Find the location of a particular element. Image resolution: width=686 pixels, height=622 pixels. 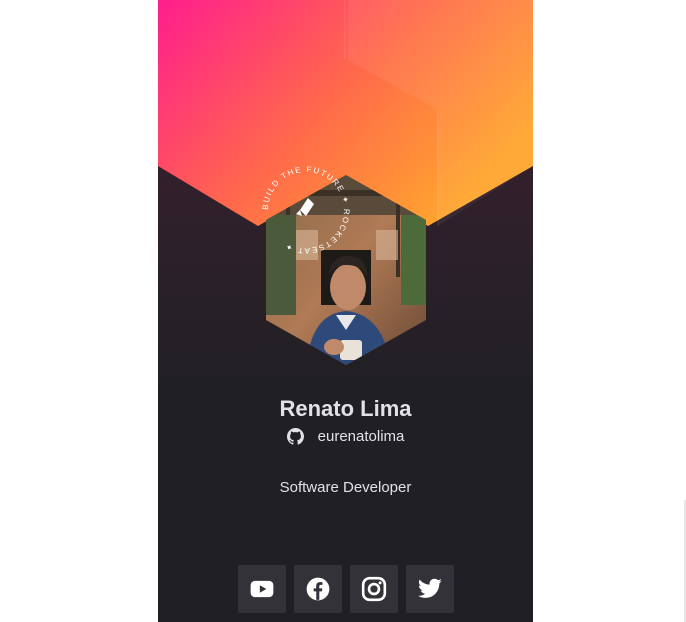

profile-name: Renato Lima is located at coordinates (345, 408).